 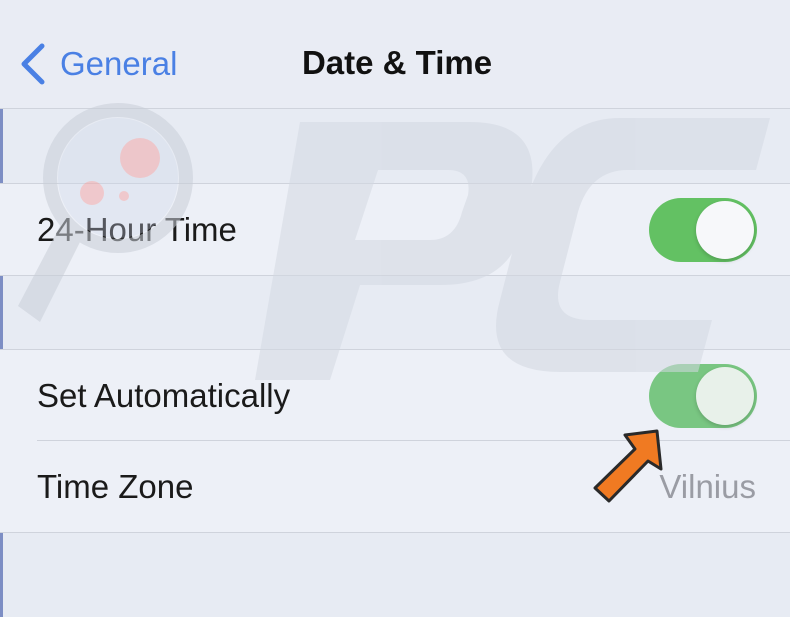 I want to click on setting-label-time-zone: Time Zone, so click(x=115, y=486).